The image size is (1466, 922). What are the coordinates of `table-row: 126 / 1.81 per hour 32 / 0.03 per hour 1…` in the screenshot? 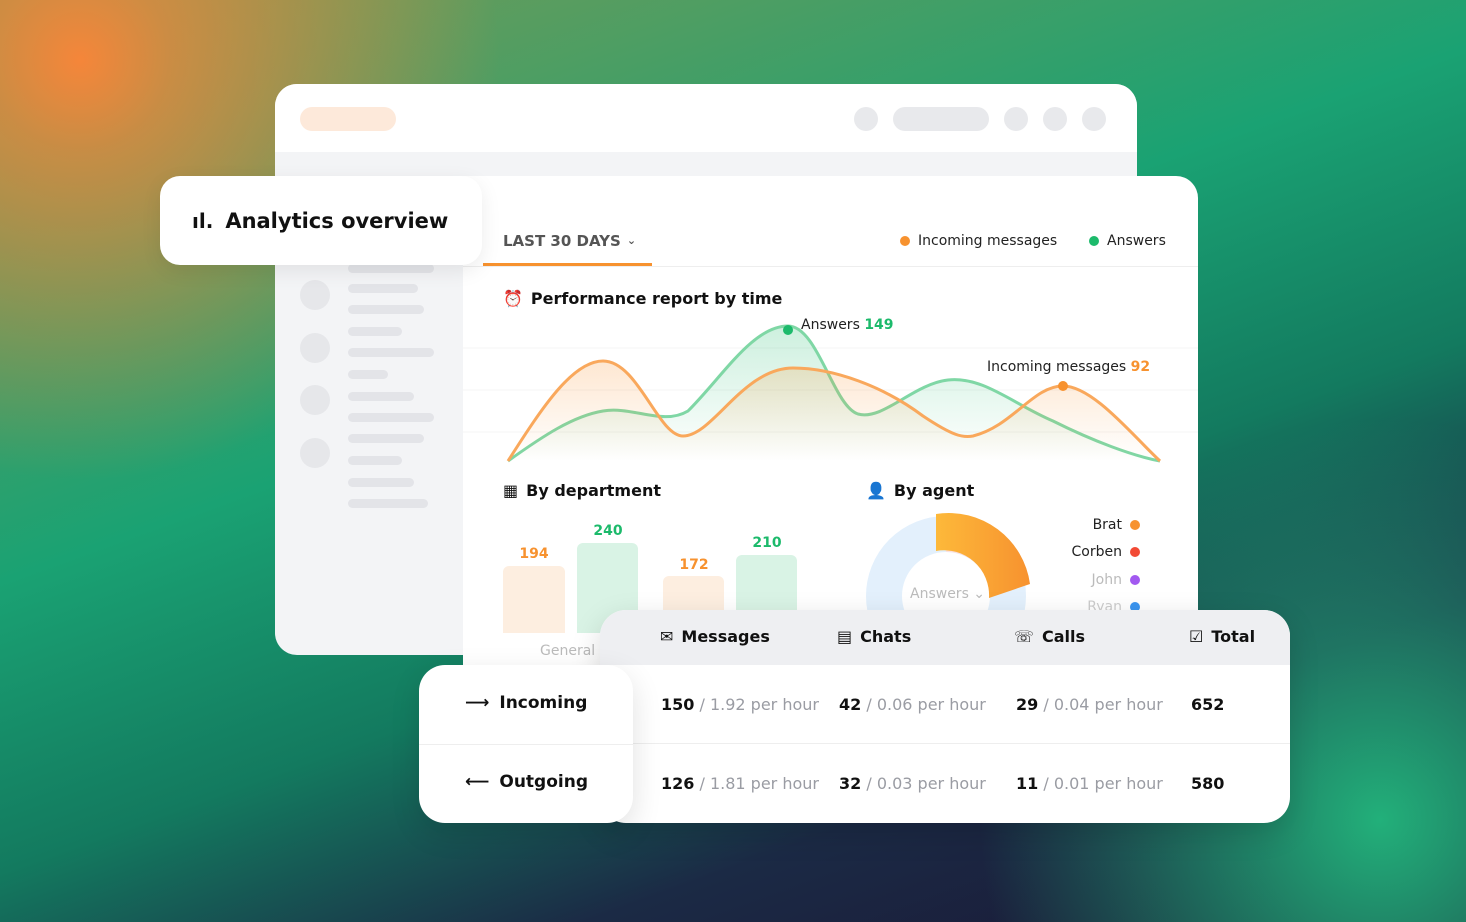 It's located at (943, 783).